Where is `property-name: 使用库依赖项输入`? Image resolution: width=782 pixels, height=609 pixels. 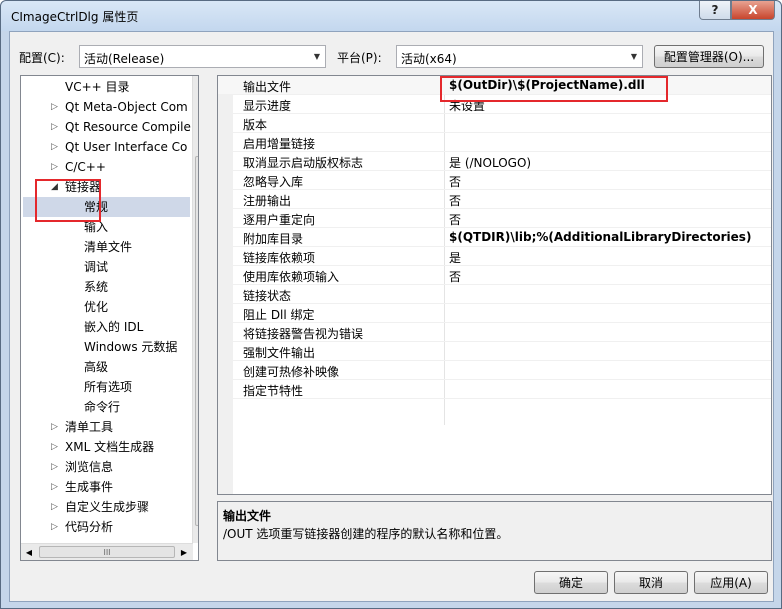 property-name: 使用库依赖项输入 is located at coordinates (291, 277).